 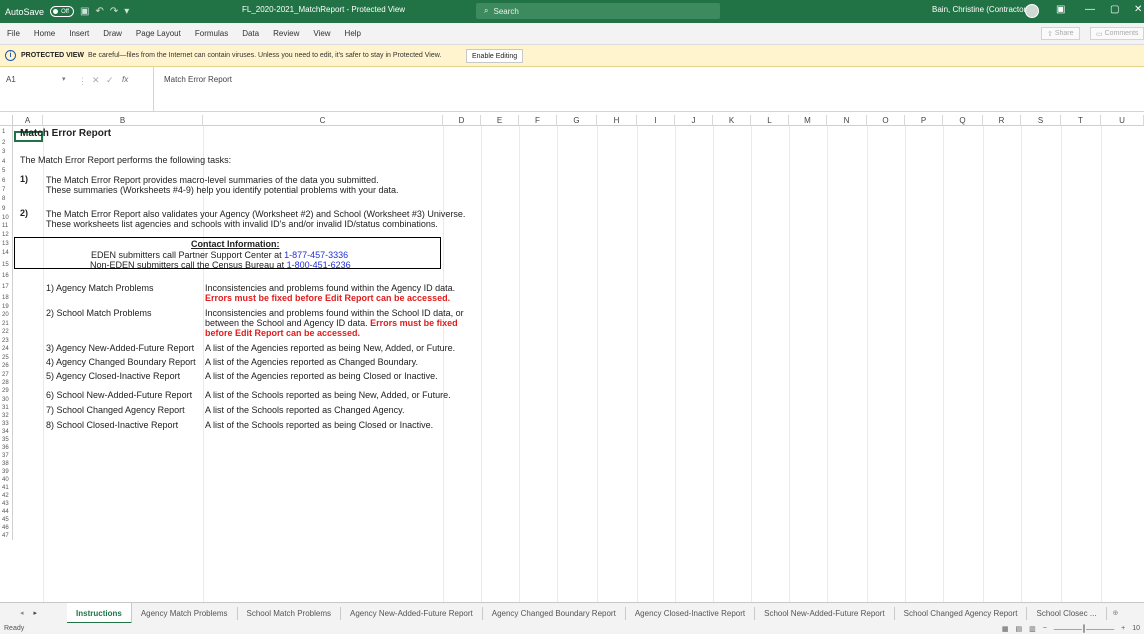 I want to click on column-header: M, so click(x=808, y=120).